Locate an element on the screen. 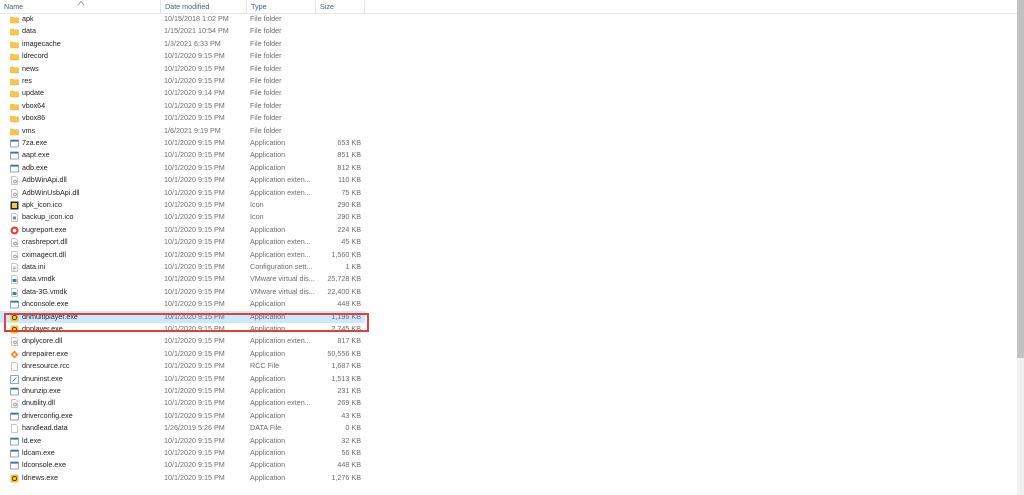  file-row: news 10/1/2020 9:15 PM File folder is located at coordinates (182, 69).